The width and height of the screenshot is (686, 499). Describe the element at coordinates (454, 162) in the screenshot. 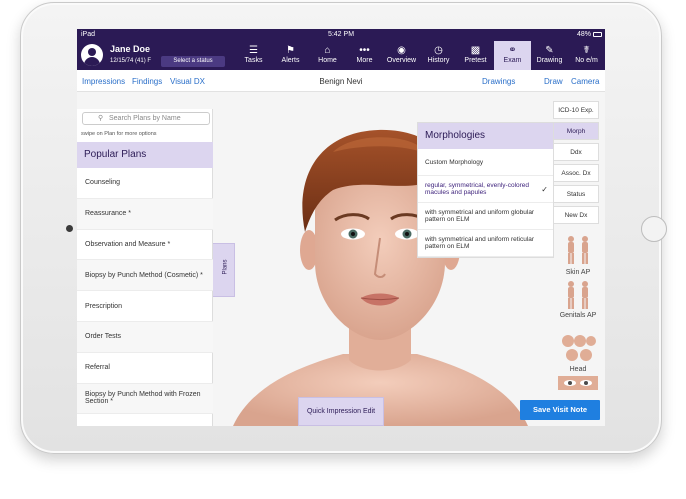

I see `morph-label: Custom Morphology` at that location.